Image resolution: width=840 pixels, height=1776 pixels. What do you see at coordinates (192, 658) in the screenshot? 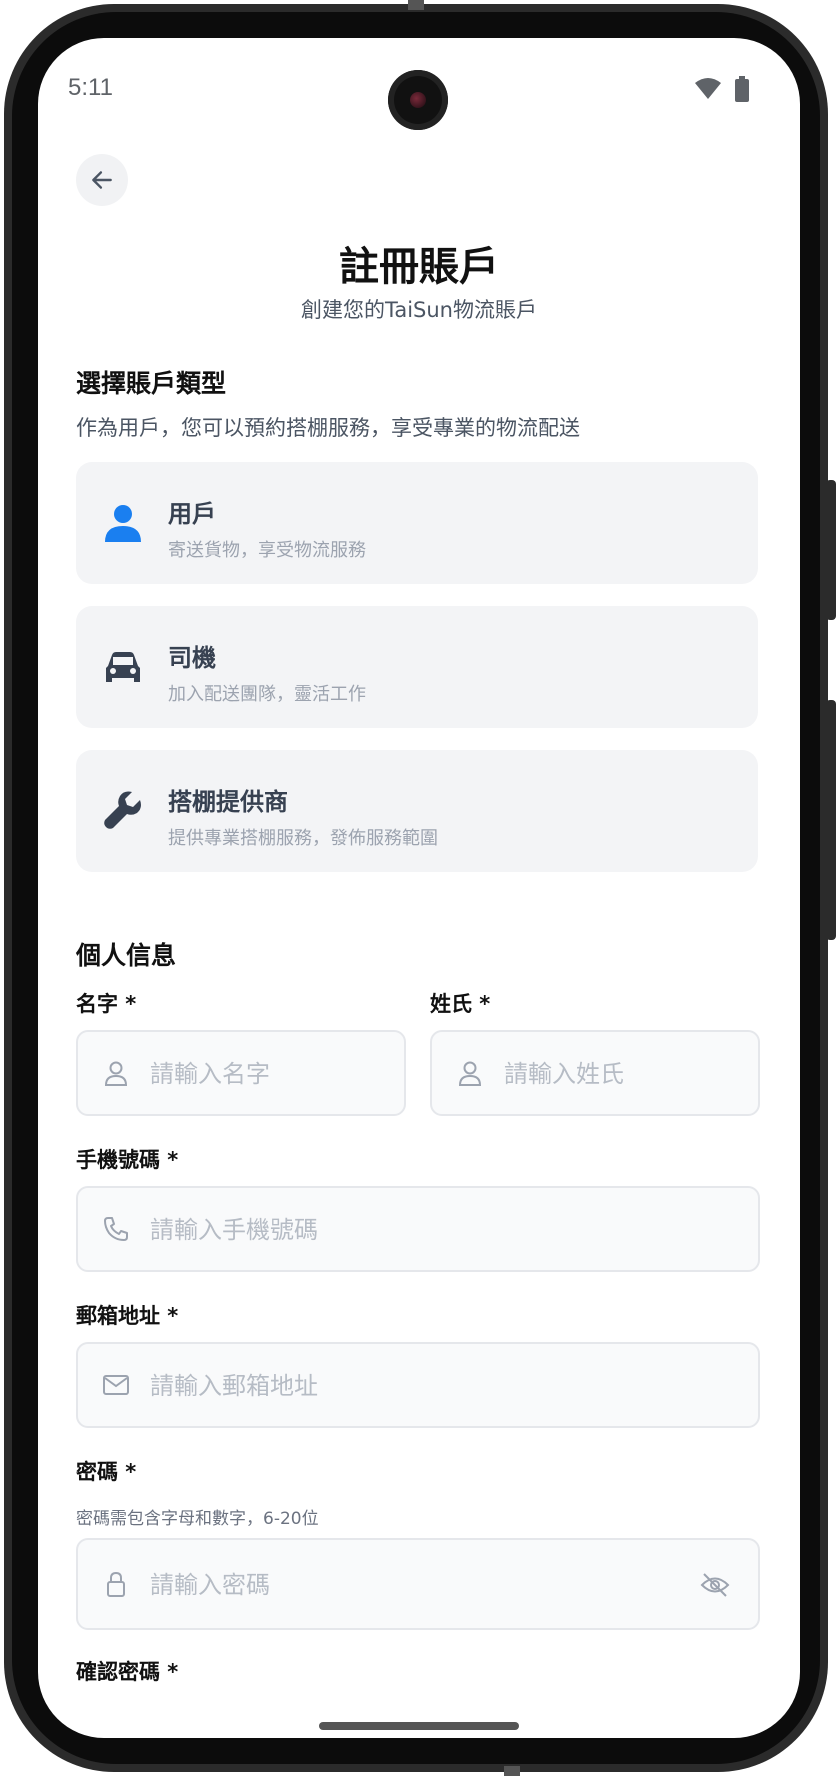
I see `account-type-driver-label: 司機` at bounding box center [192, 658].